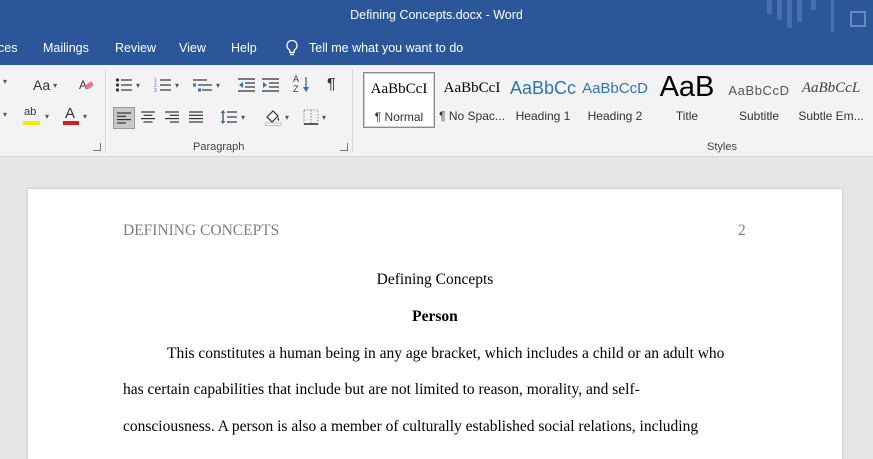 This screenshot has width=873, height=459. I want to click on style-sample: AaBbCcL, so click(831, 88).